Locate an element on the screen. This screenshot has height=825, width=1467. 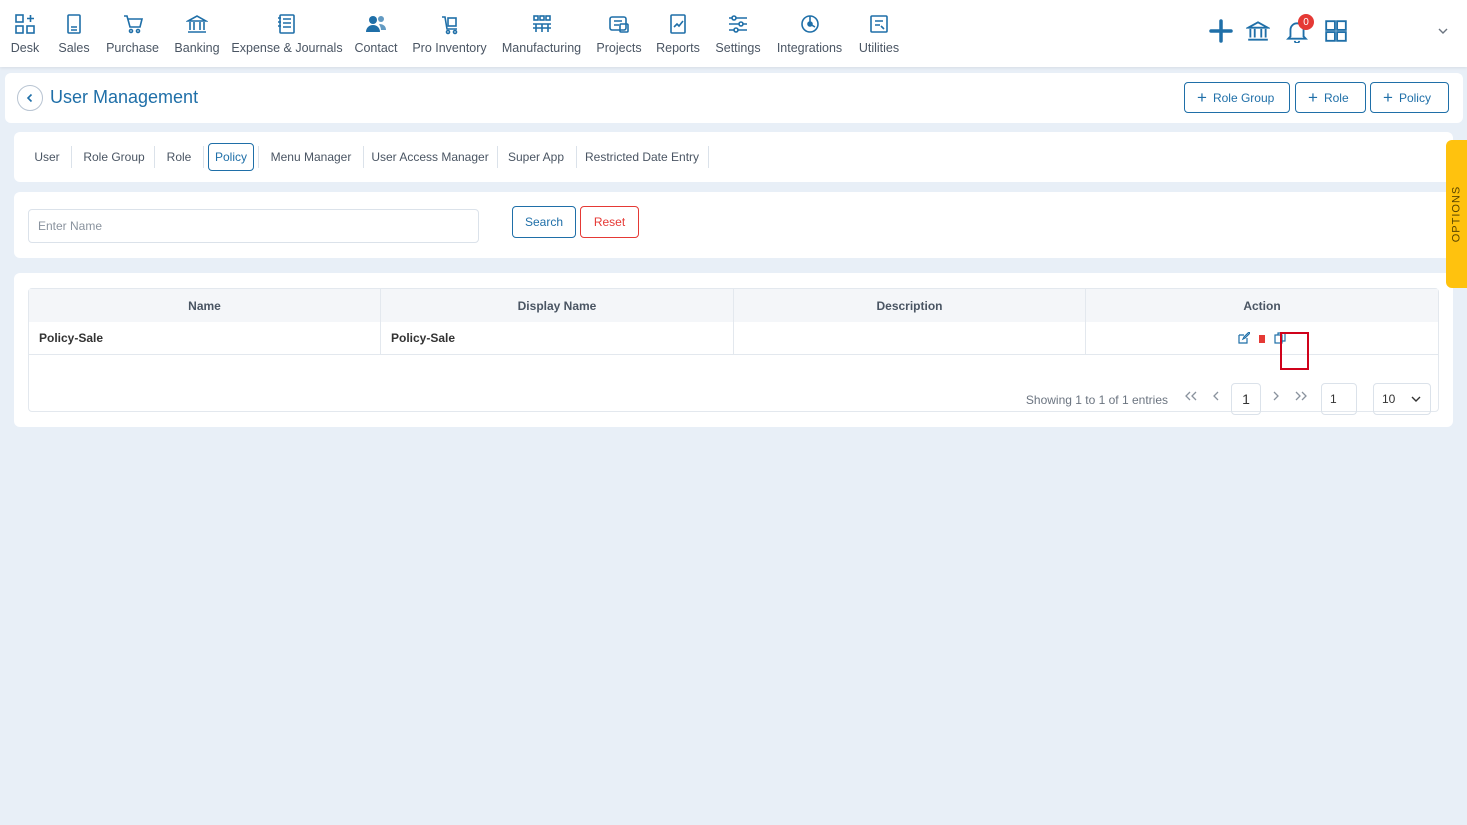
add-role-button: + Role is located at coordinates (1330, 97).